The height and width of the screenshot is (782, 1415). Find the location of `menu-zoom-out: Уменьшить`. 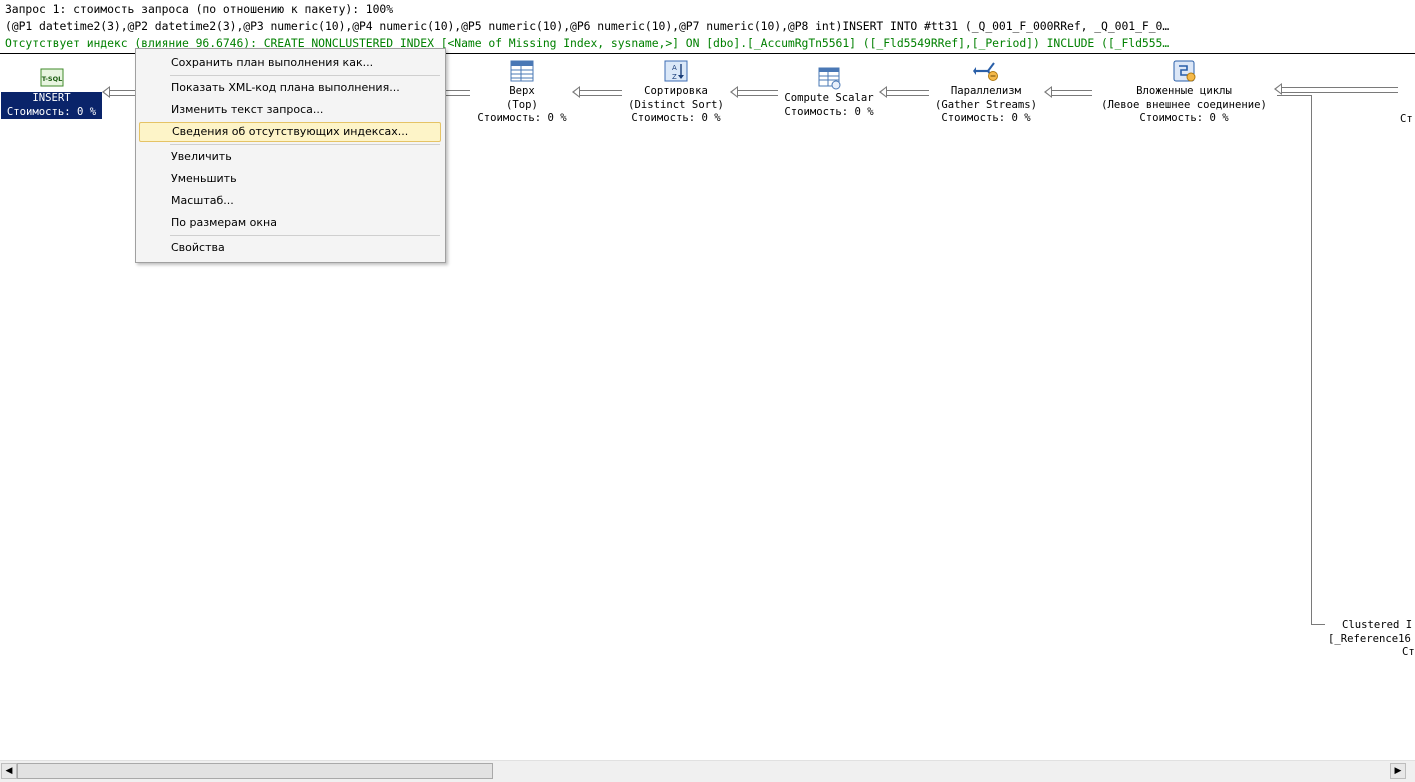

menu-zoom-out: Уменьшить is located at coordinates (290, 179).